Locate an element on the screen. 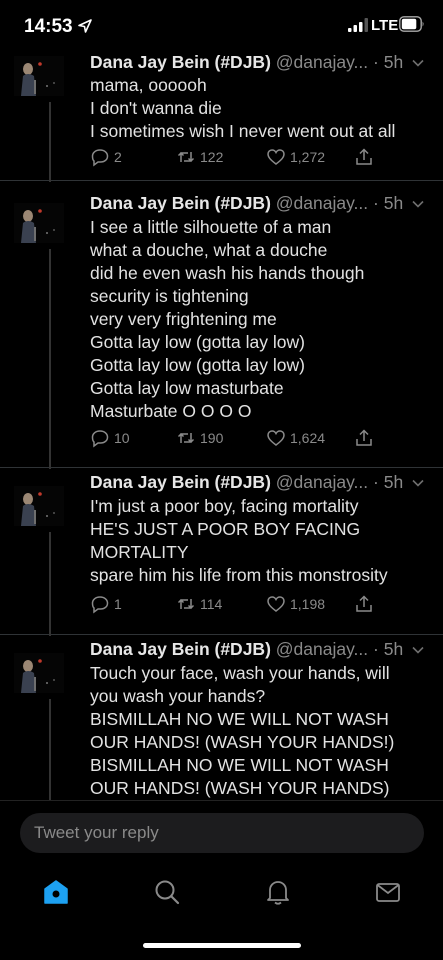 Image resolution: width=443 pixels, height=960 pixels. tweet-text-line: I'm just a poor boy, facing mortality is located at coordinates (224, 506).